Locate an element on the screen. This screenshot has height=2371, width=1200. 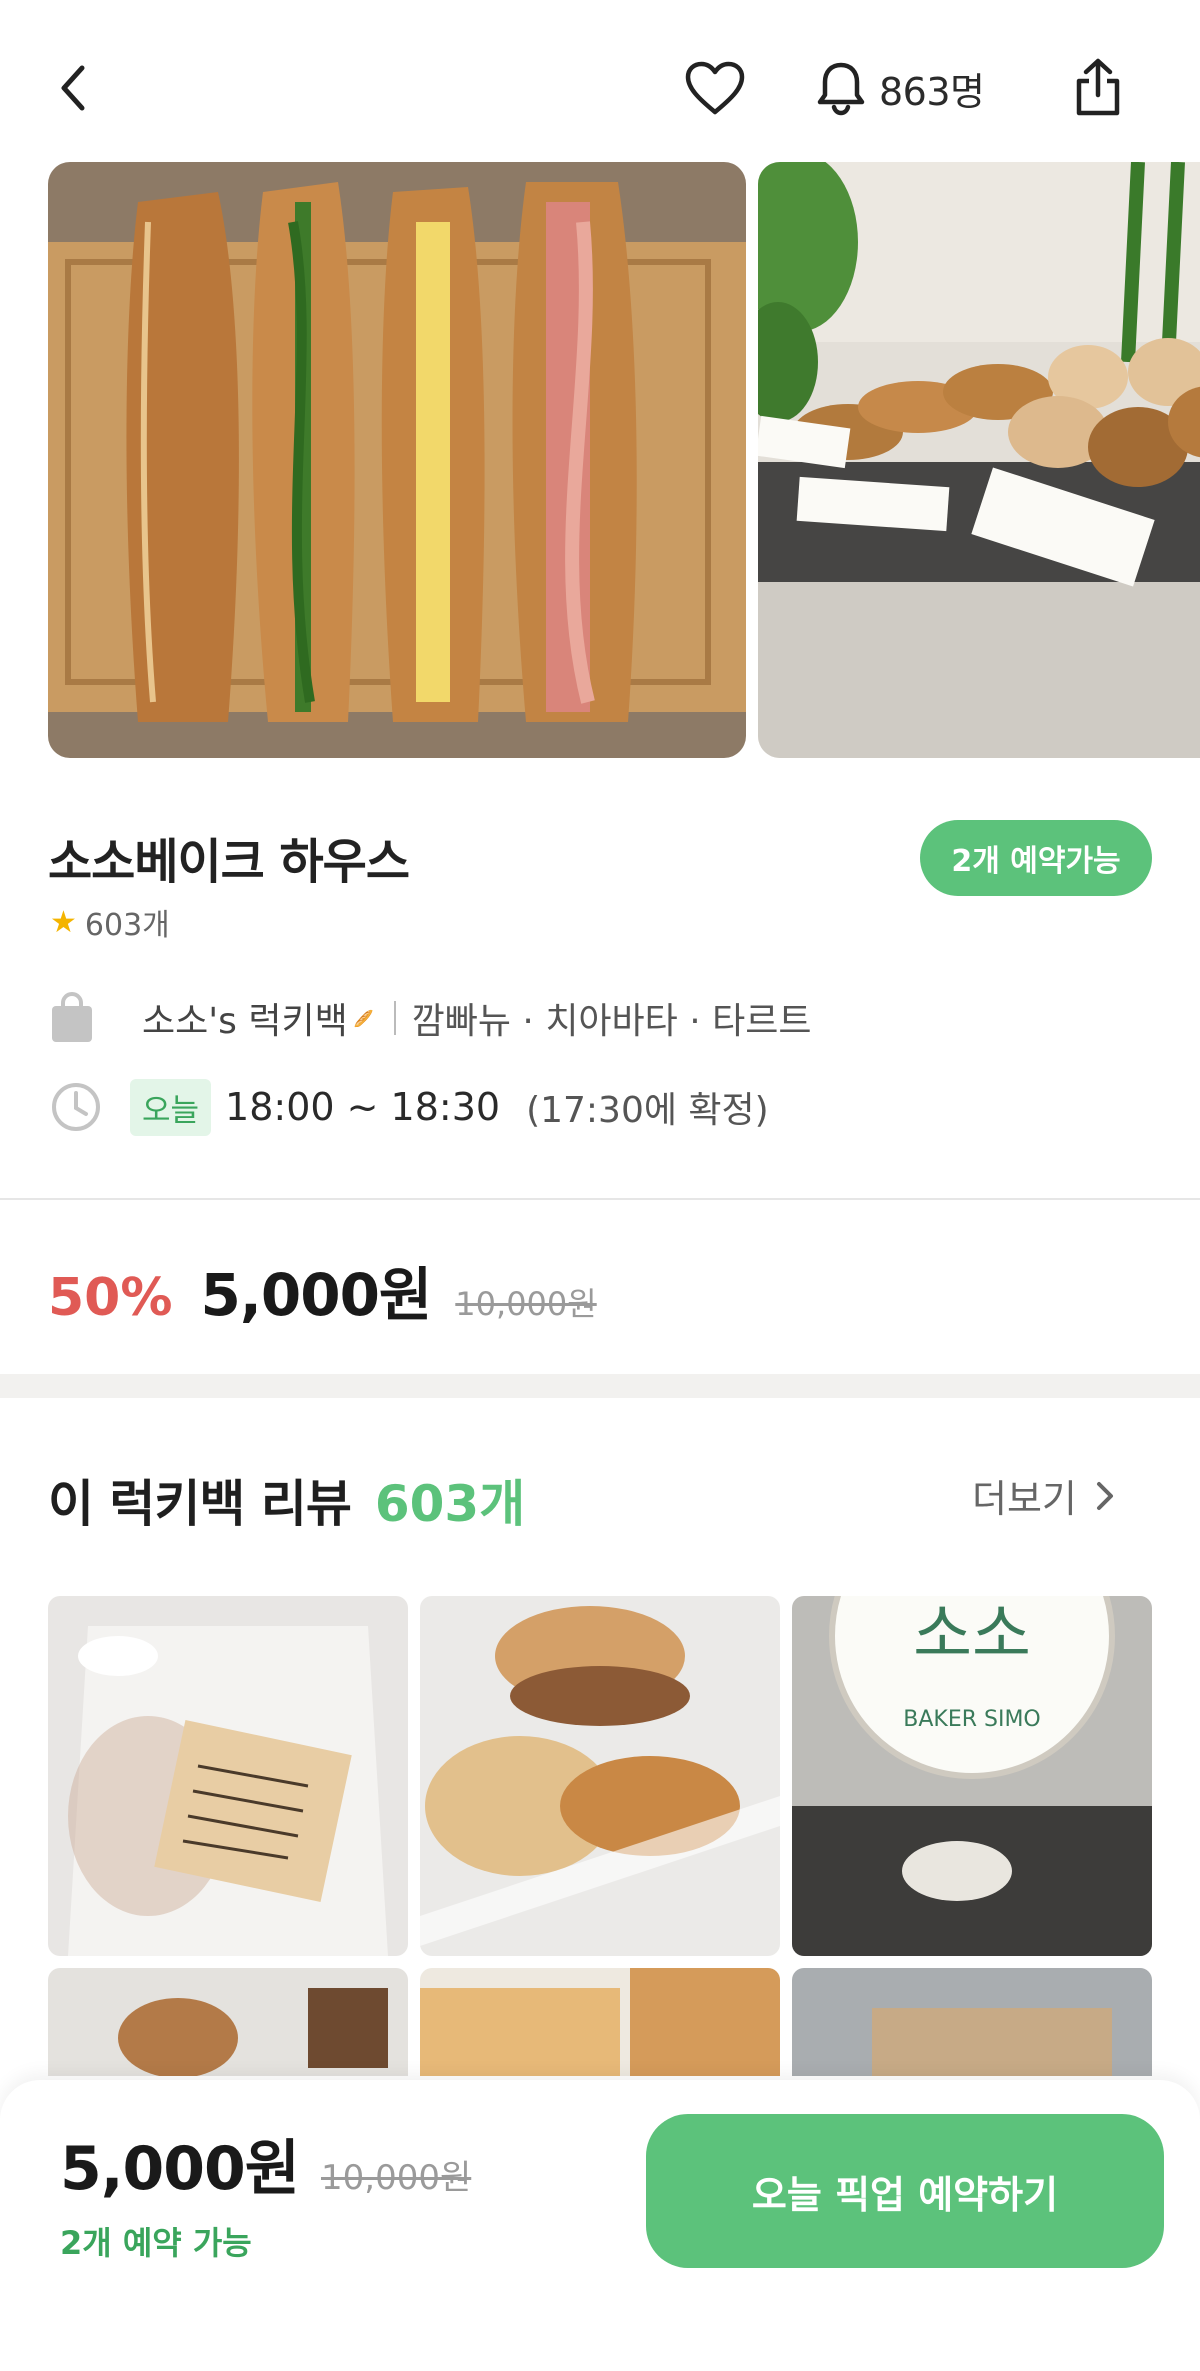
price-row: 50% 5,000원 10,000원 is located at coordinates (322, 1290).